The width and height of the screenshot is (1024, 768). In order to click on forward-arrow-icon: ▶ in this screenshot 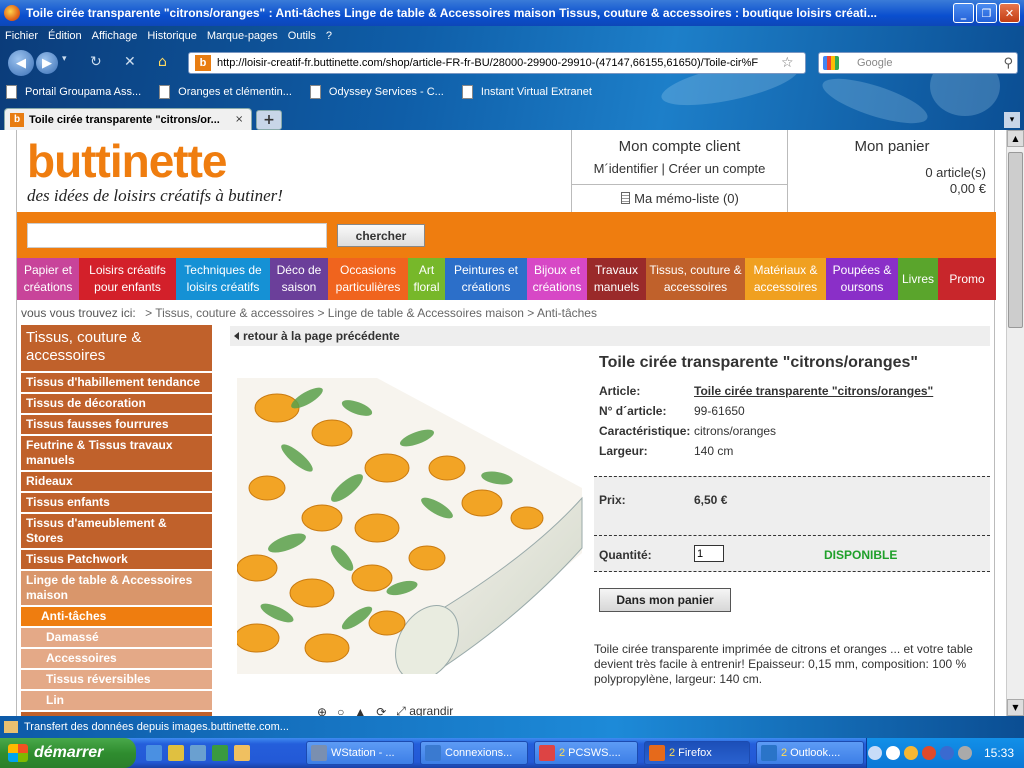, I will do `click(47, 63)`.